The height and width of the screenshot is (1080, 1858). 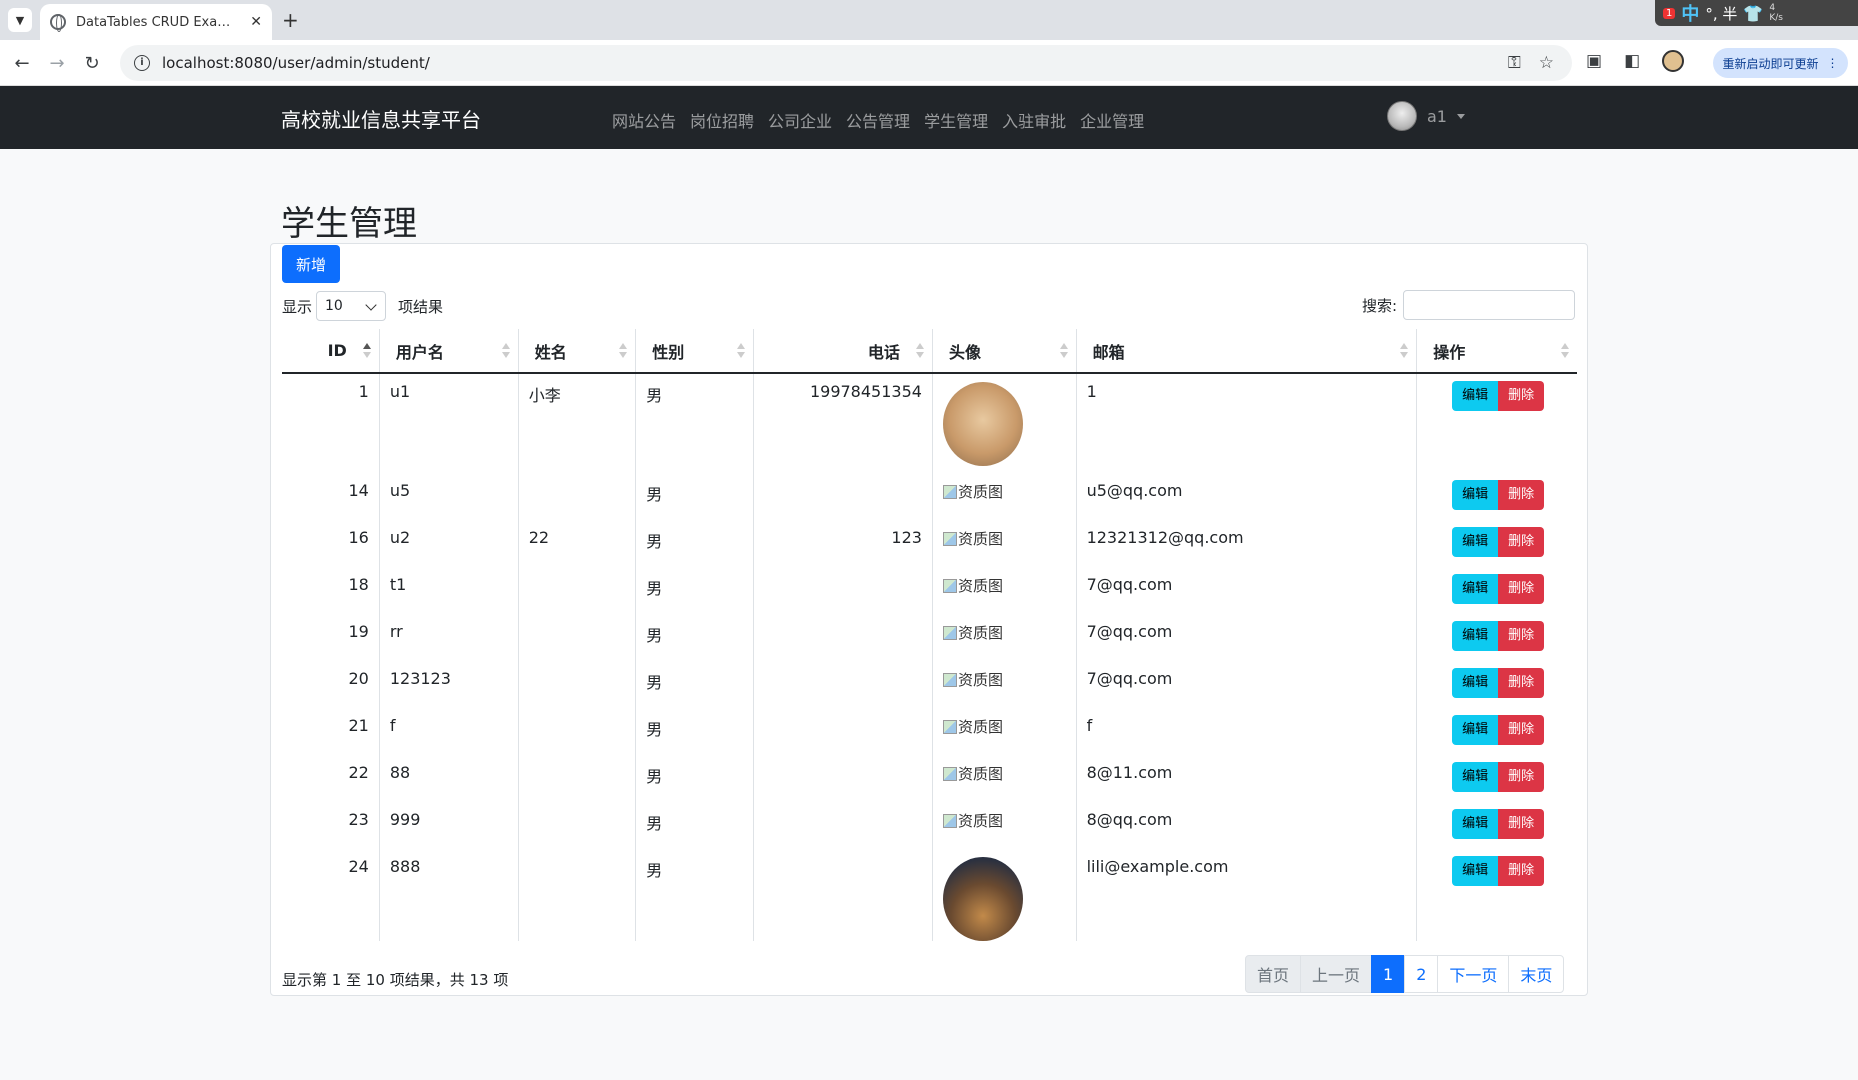 I want to click on column-header-gender: 性别, so click(x=694, y=351).